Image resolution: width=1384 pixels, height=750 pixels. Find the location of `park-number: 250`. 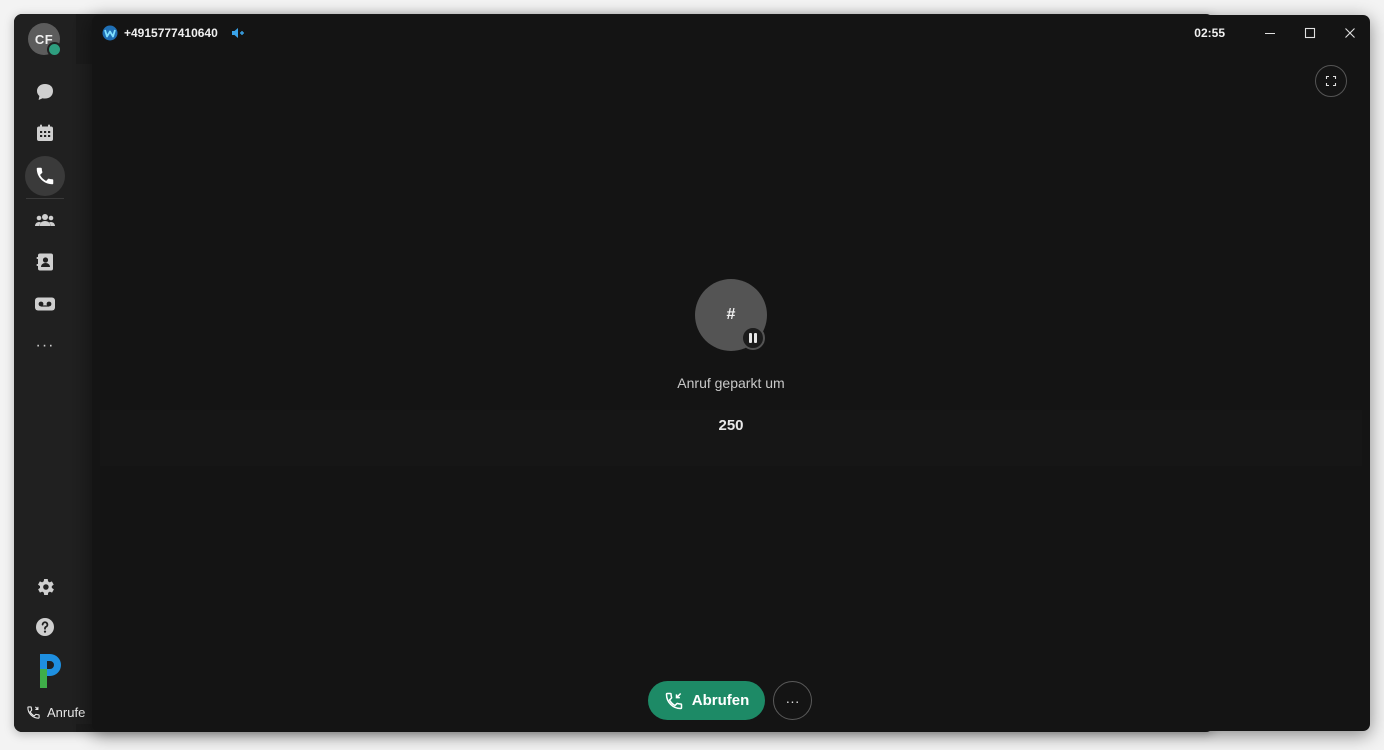

park-number: 250 is located at coordinates (731, 425).